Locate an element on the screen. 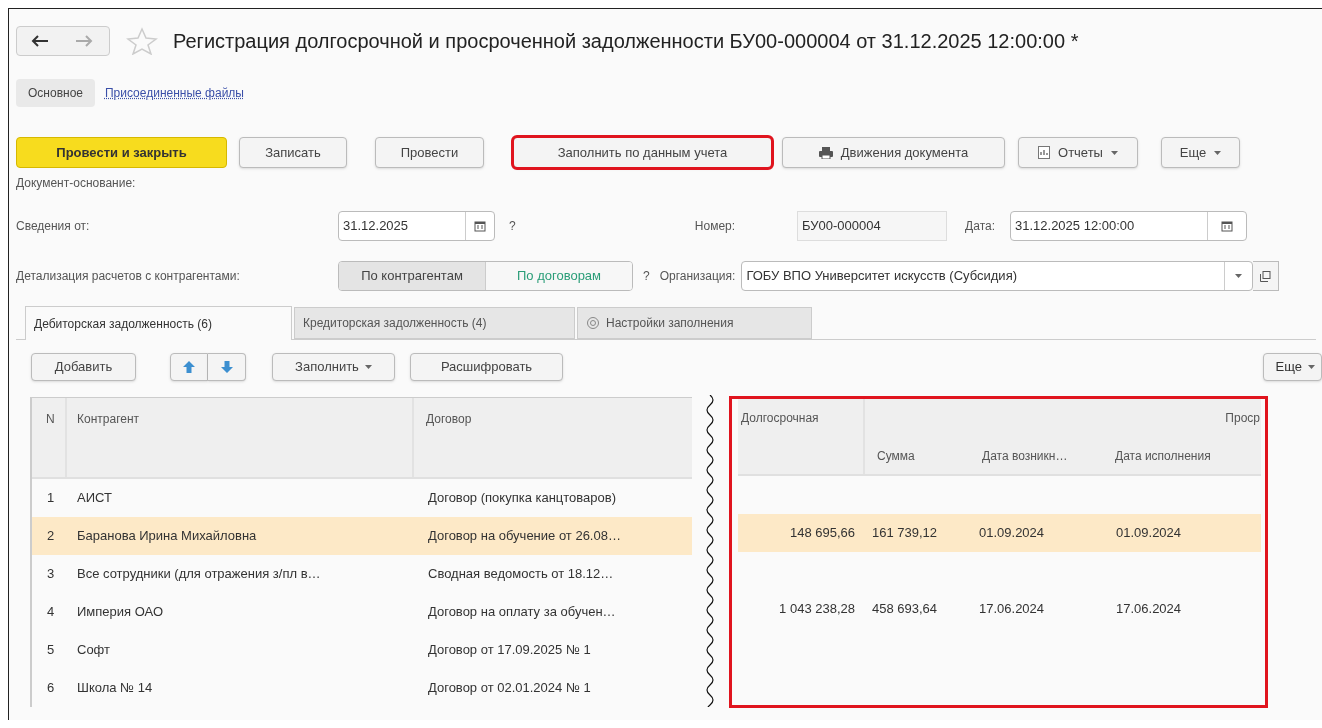  table-cell-text: 5 is located at coordinates (50, 650).